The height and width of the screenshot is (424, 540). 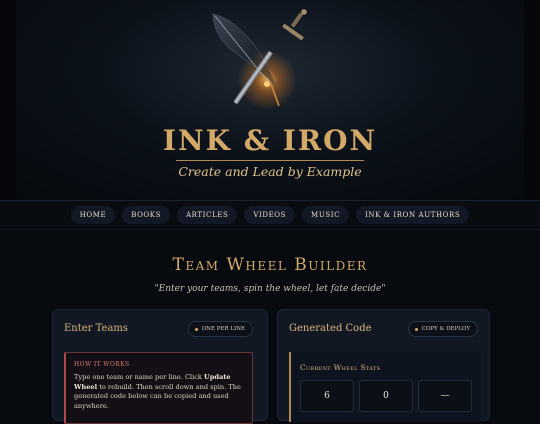 I want to click on nav-item-videos: Videos, so click(x=270, y=215).